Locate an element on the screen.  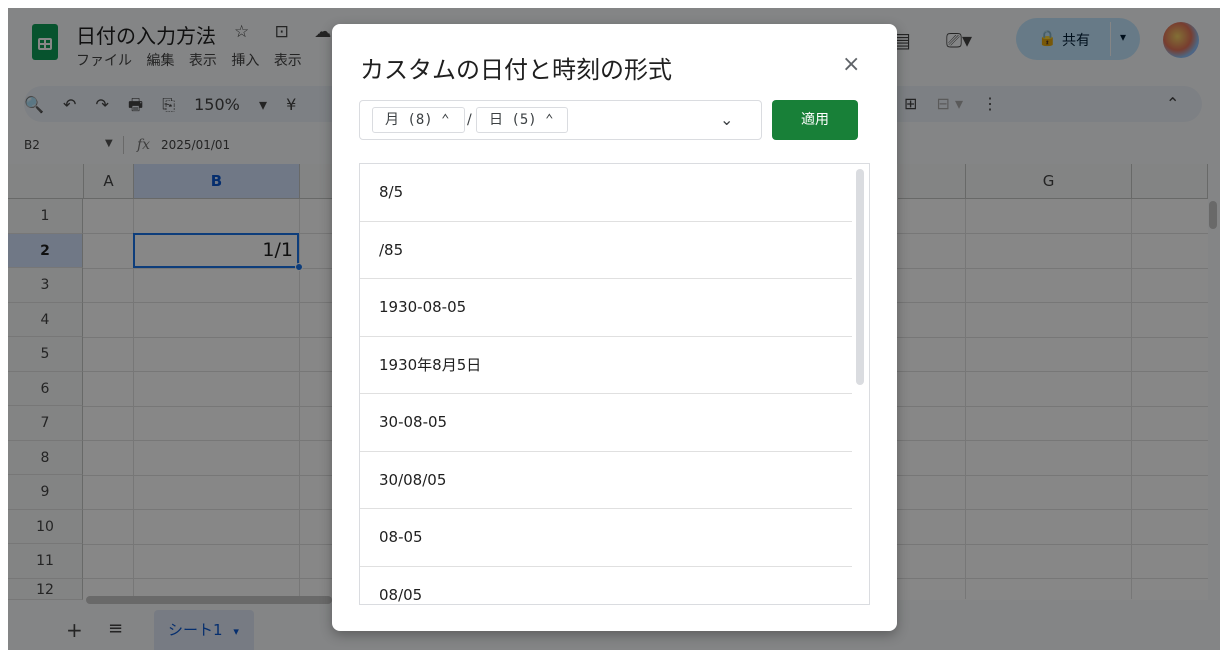
apply-button: 適用 is located at coordinates (815, 120).